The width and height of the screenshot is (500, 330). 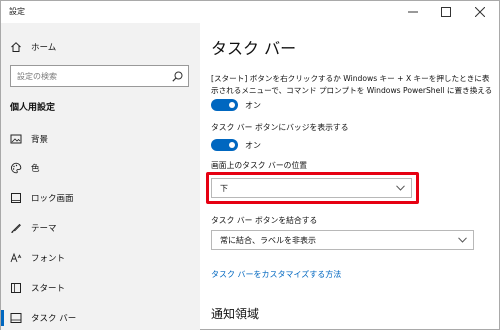 I want to click on sidebar-item-background: 背景, so click(x=100, y=139).